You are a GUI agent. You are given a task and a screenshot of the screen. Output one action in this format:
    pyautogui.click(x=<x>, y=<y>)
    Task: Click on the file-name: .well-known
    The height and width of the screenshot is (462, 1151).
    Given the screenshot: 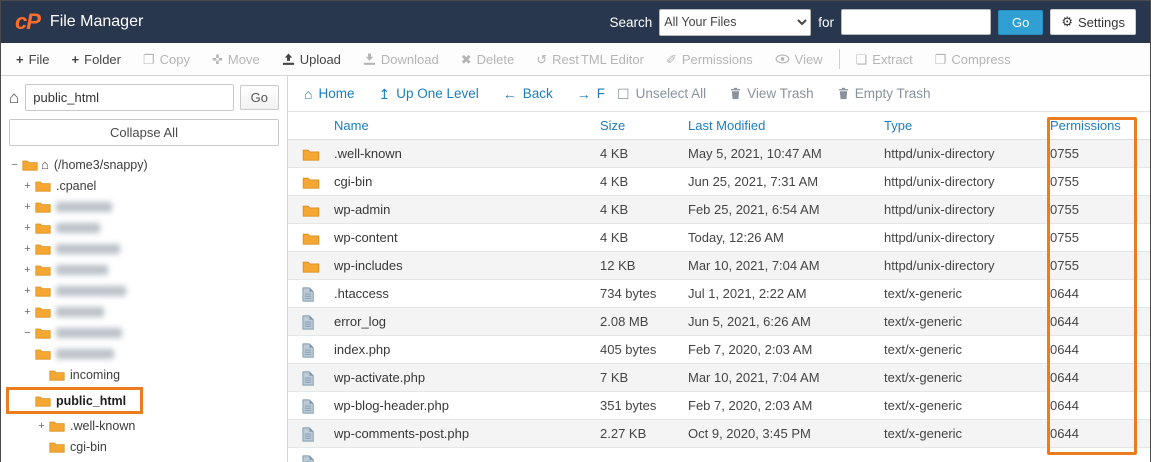 What is the action you would take?
    pyautogui.click(x=467, y=153)
    